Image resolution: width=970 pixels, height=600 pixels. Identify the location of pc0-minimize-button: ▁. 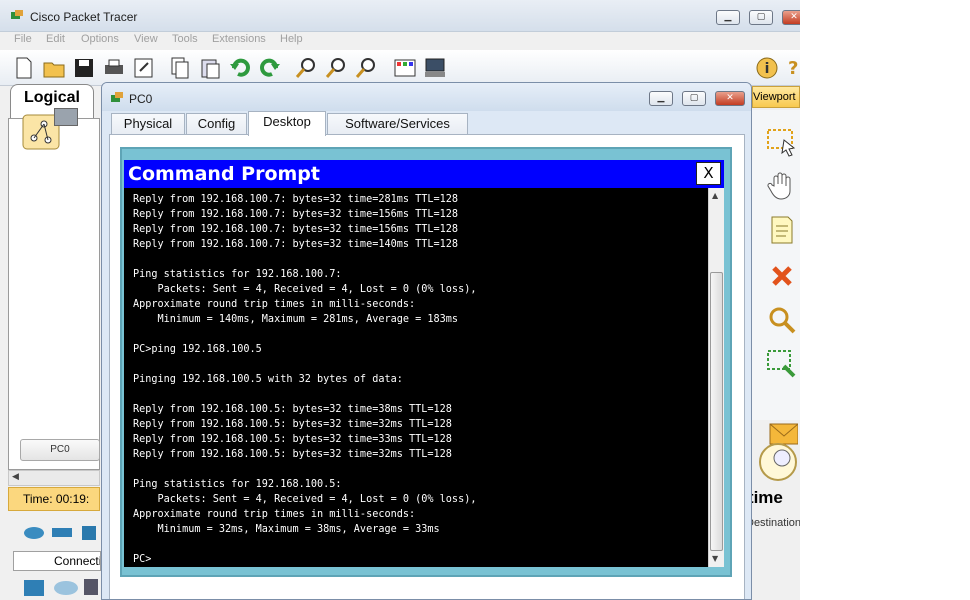
(661, 98).